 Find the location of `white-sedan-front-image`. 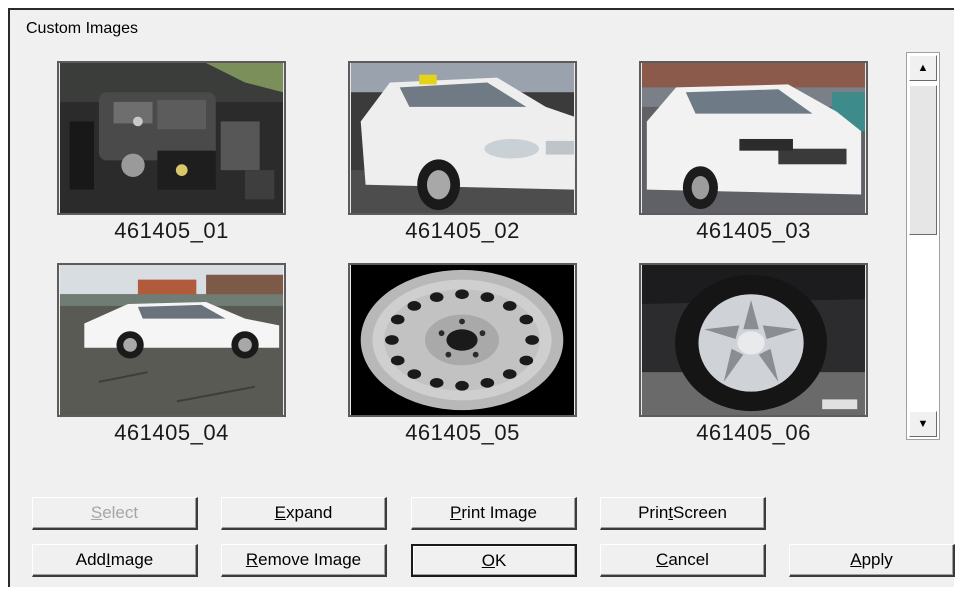

white-sedan-front-image is located at coordinates (462, 138).